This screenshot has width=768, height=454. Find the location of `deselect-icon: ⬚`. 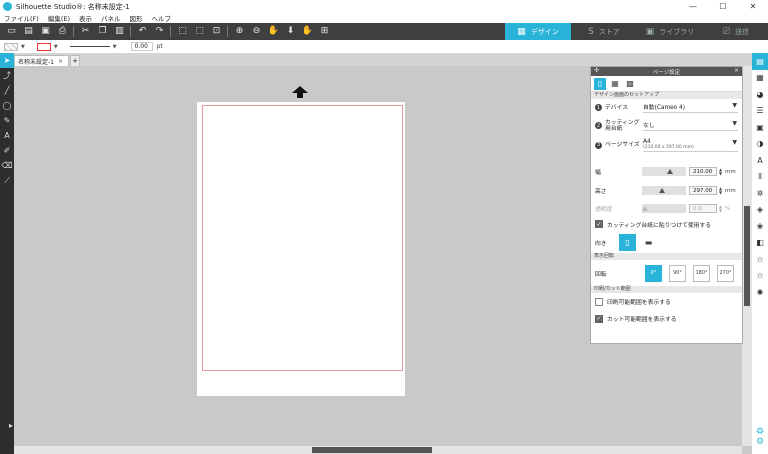

deselect-icon: ⬚ is located at coordinates (199, 31).